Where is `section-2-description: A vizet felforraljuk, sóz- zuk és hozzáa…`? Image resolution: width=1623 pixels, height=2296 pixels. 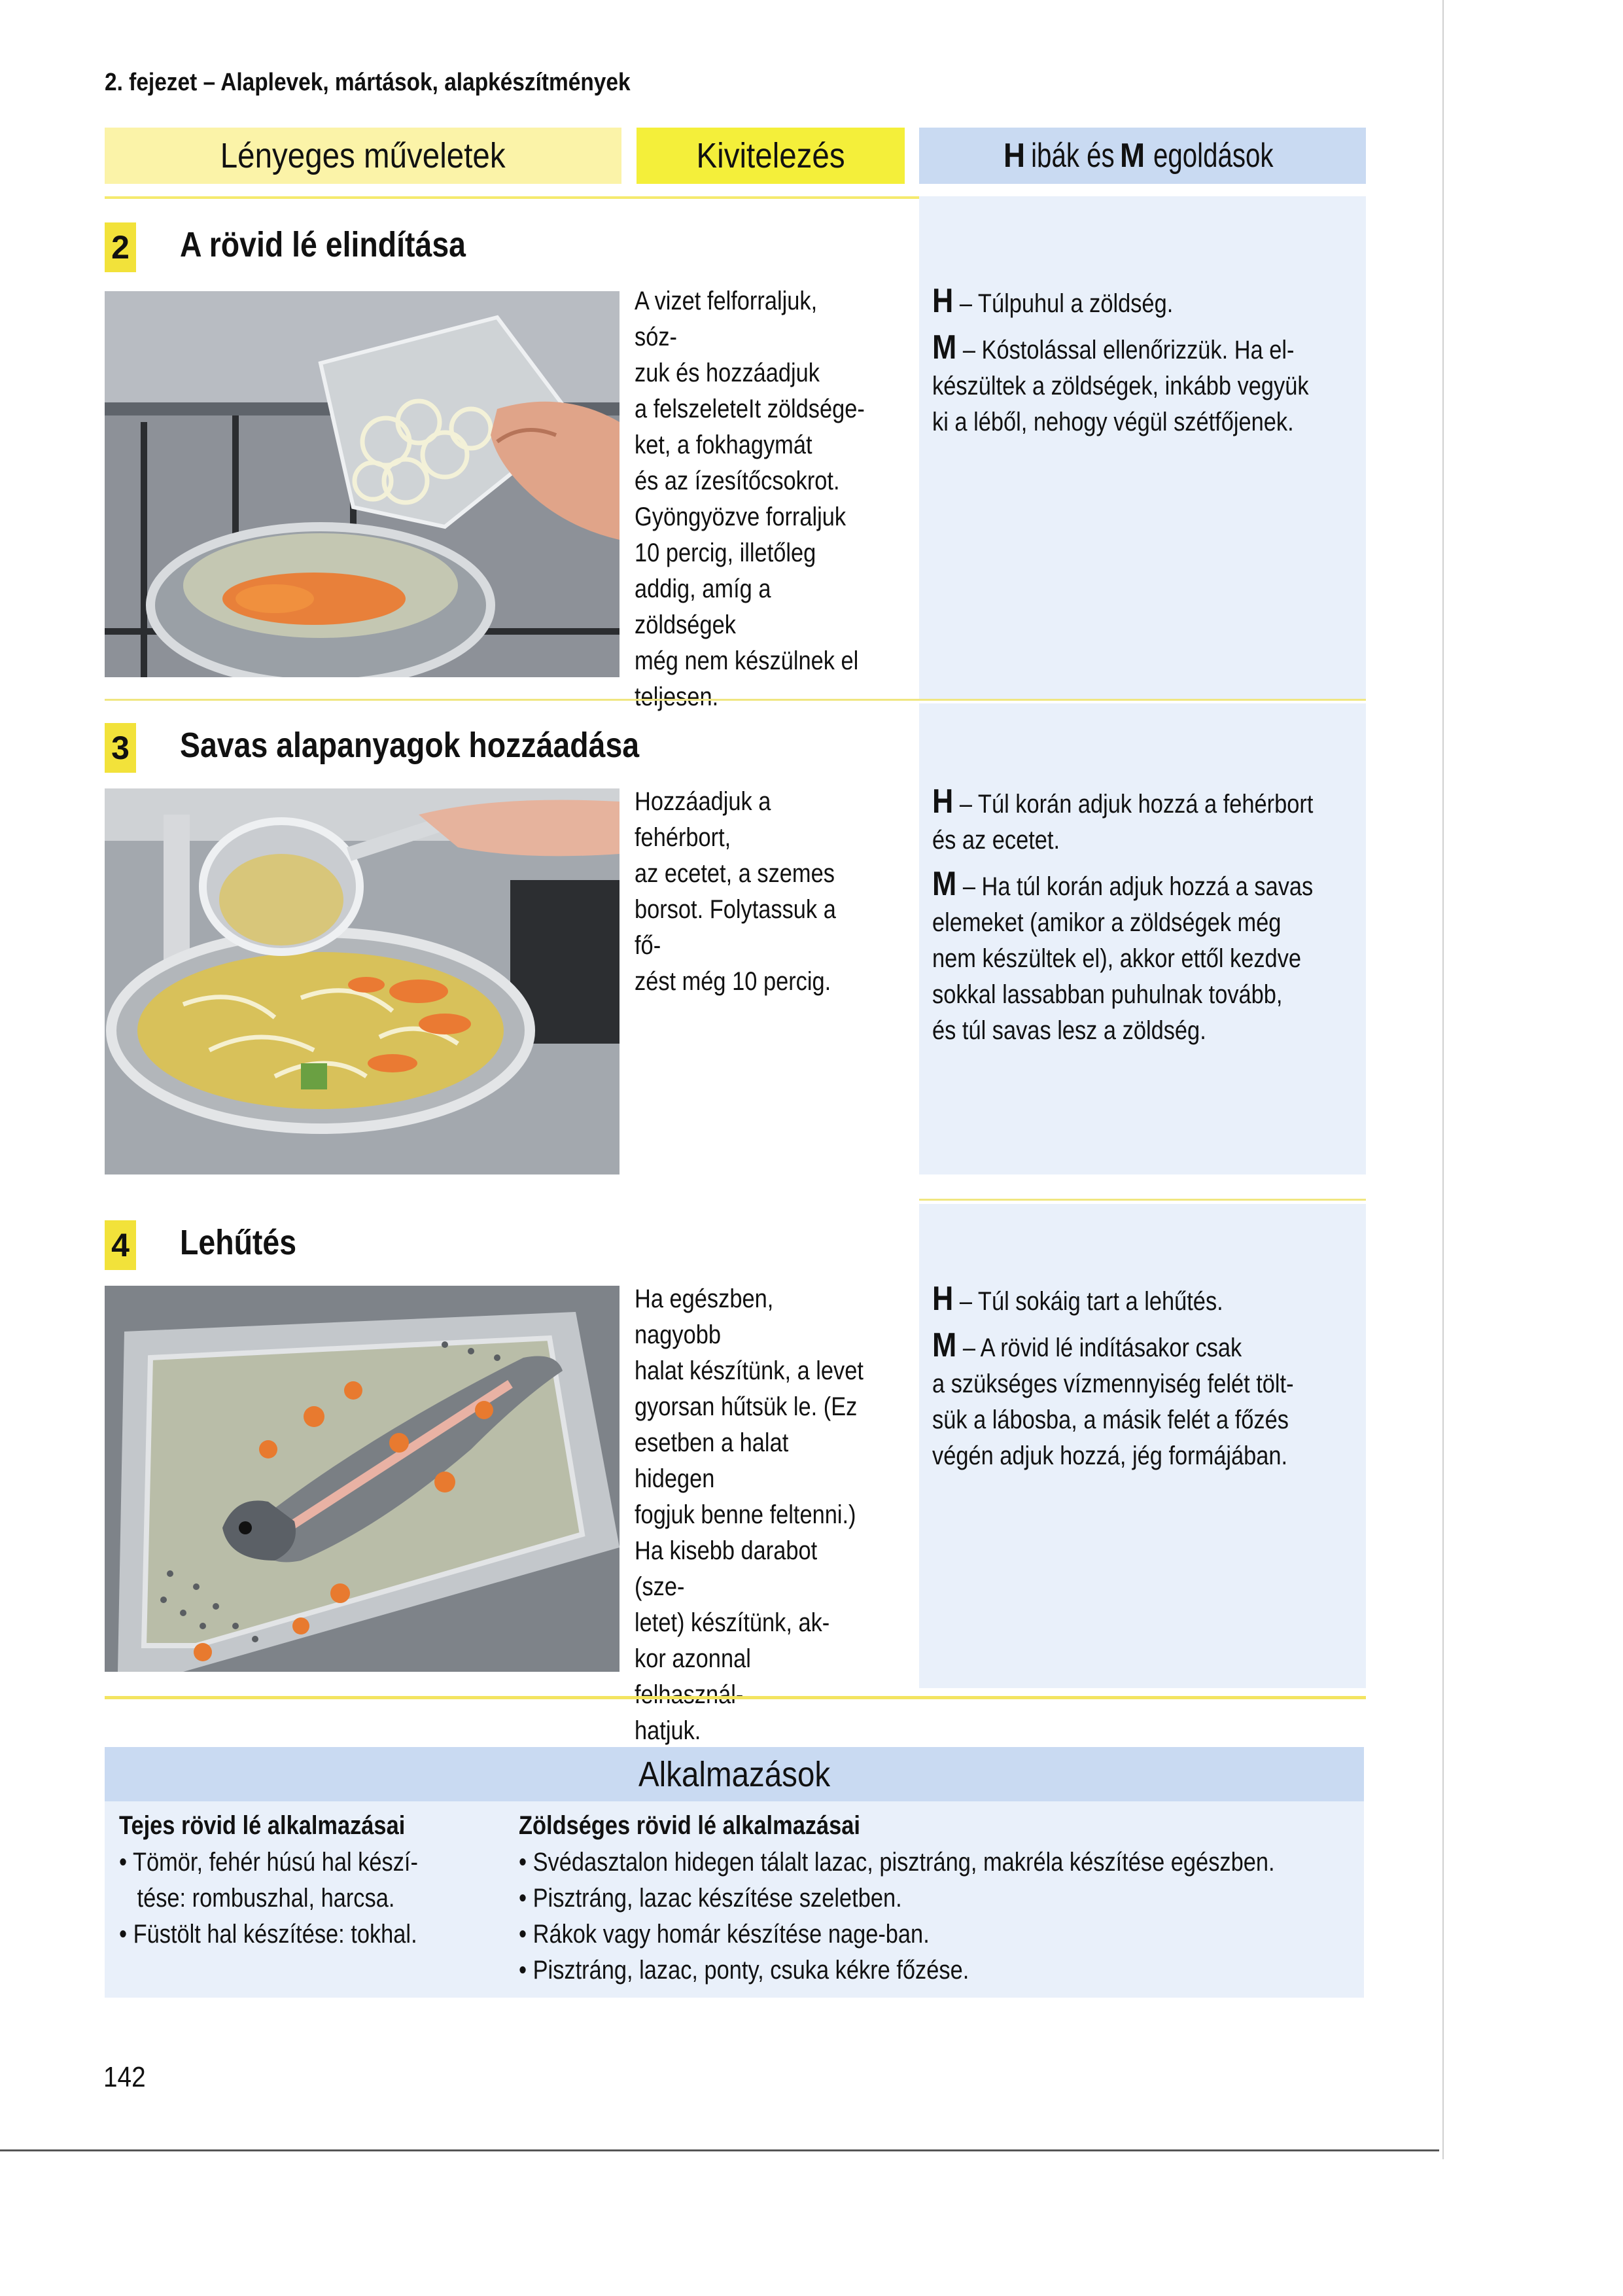
section-2-description: A vizet felforraljuk, sóz- zuk és hozzáa… is located at coordinates (750, 499).